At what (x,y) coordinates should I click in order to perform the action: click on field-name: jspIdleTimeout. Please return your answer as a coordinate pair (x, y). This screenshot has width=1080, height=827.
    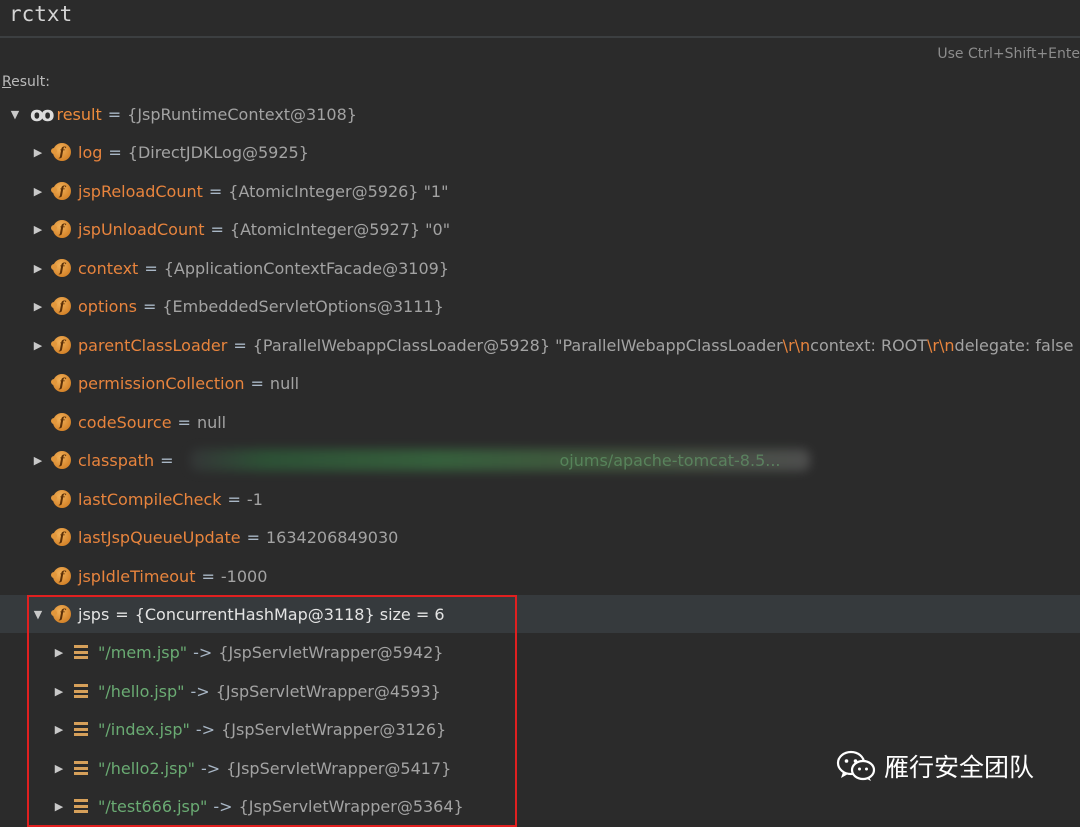
    Looking at the image, I should click on (137, 576).